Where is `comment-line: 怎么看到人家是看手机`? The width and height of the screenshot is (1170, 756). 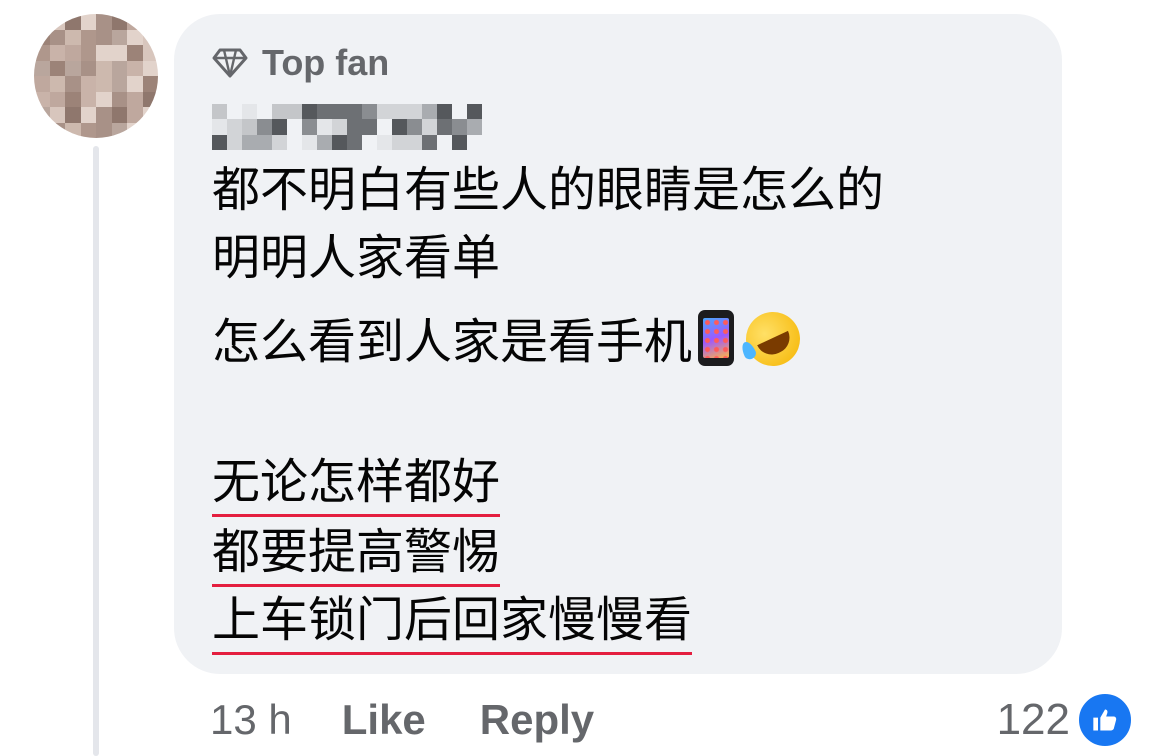 comment-line: 怎么看到人家是看手机 is located at coordinates (510, 339).